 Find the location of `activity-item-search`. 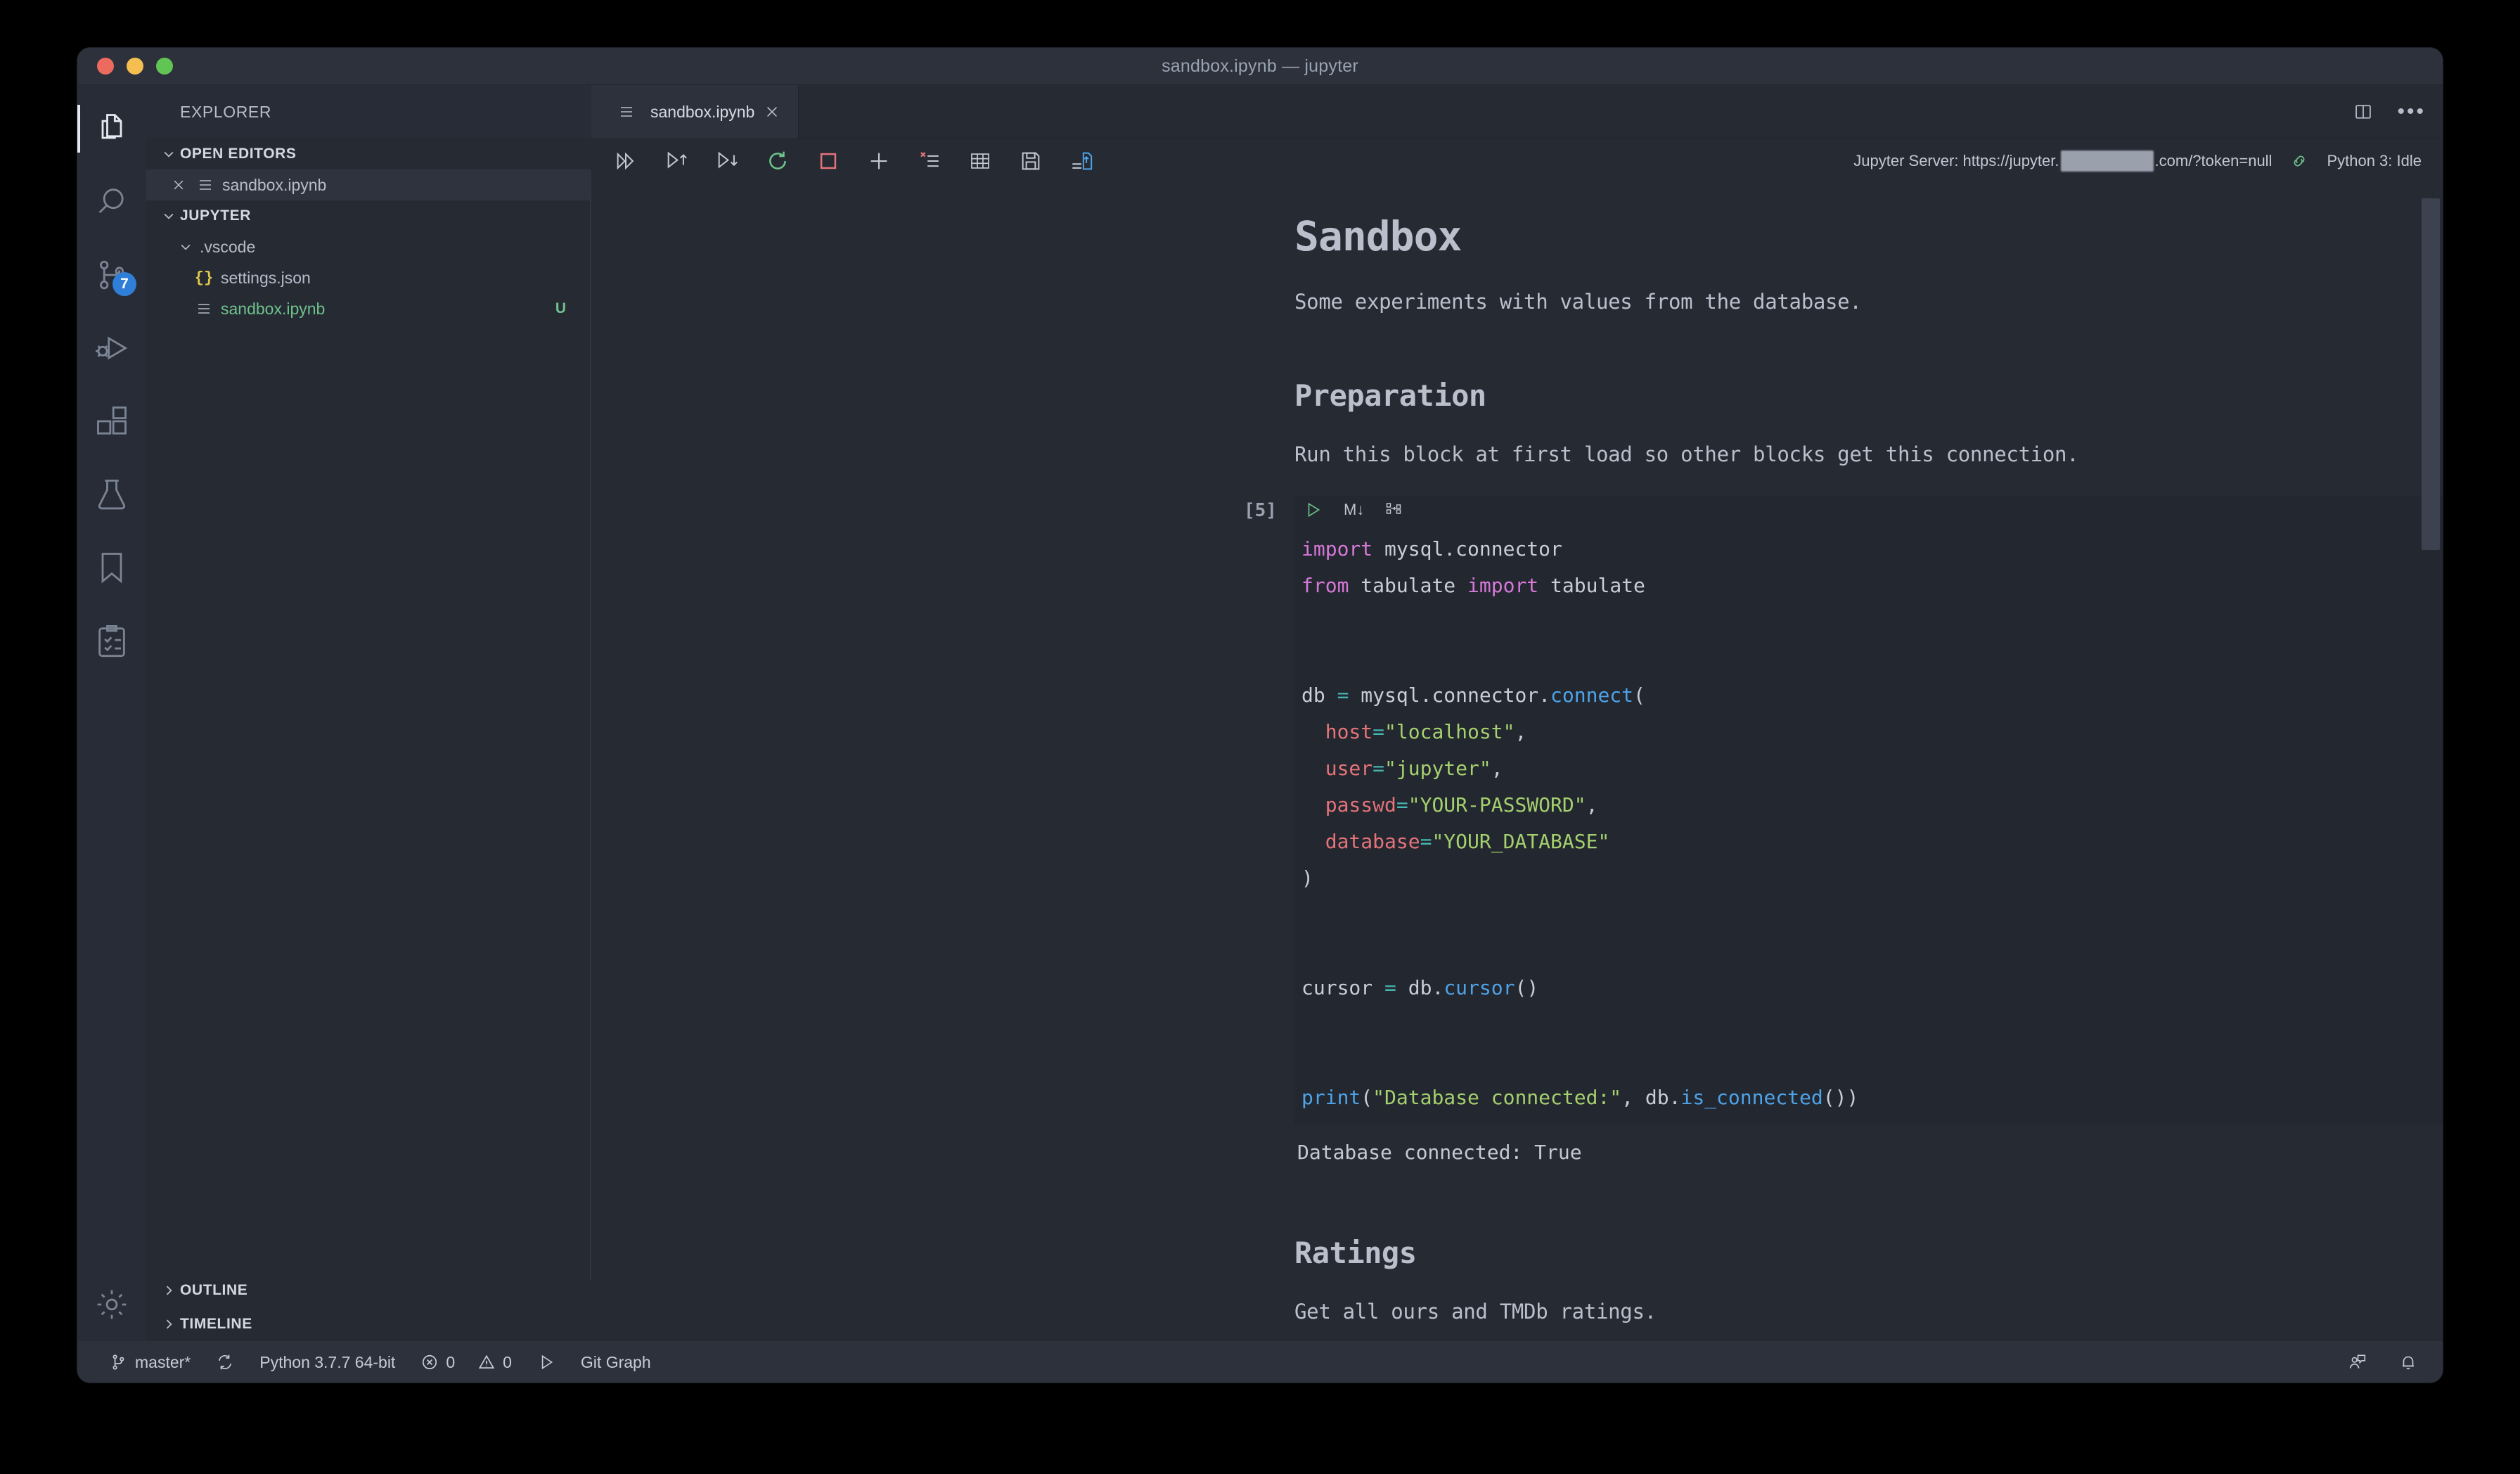

activity-item-search is located at coordinates (111, 201).